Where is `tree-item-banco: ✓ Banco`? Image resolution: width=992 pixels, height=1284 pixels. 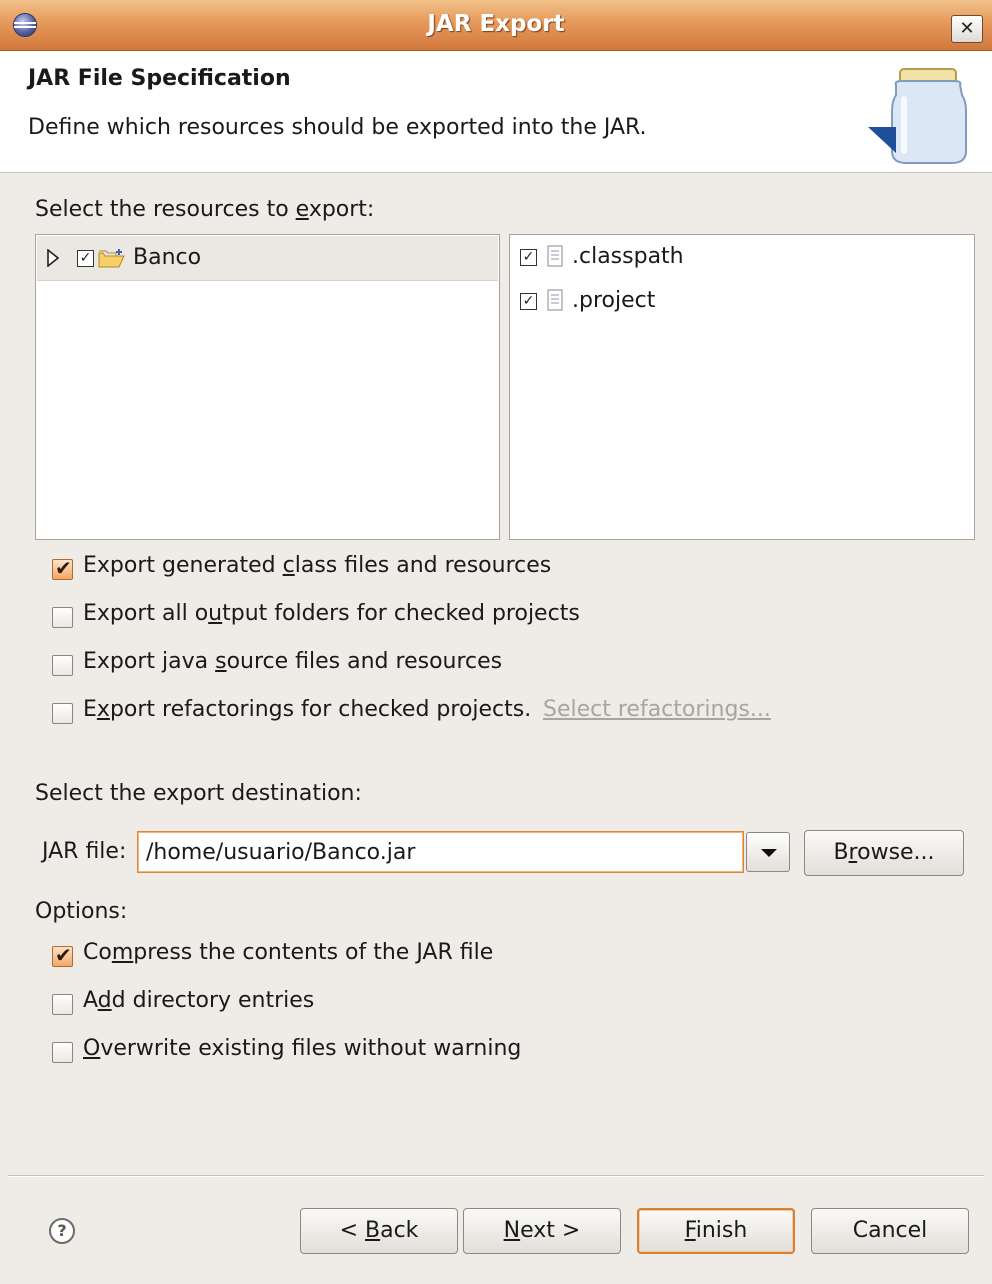
tree-item-banco: ✓ Banco is located at coordinates (267, 258).